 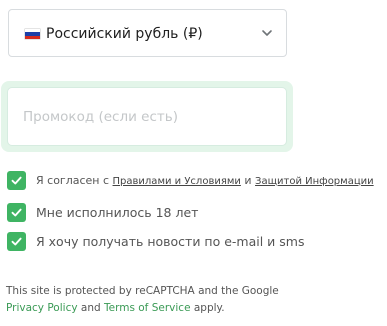 What do you see at coordinates (90, 308) in the screenshot?
I see `recaptcha-and-text: and` at bounding box center [90, 308].